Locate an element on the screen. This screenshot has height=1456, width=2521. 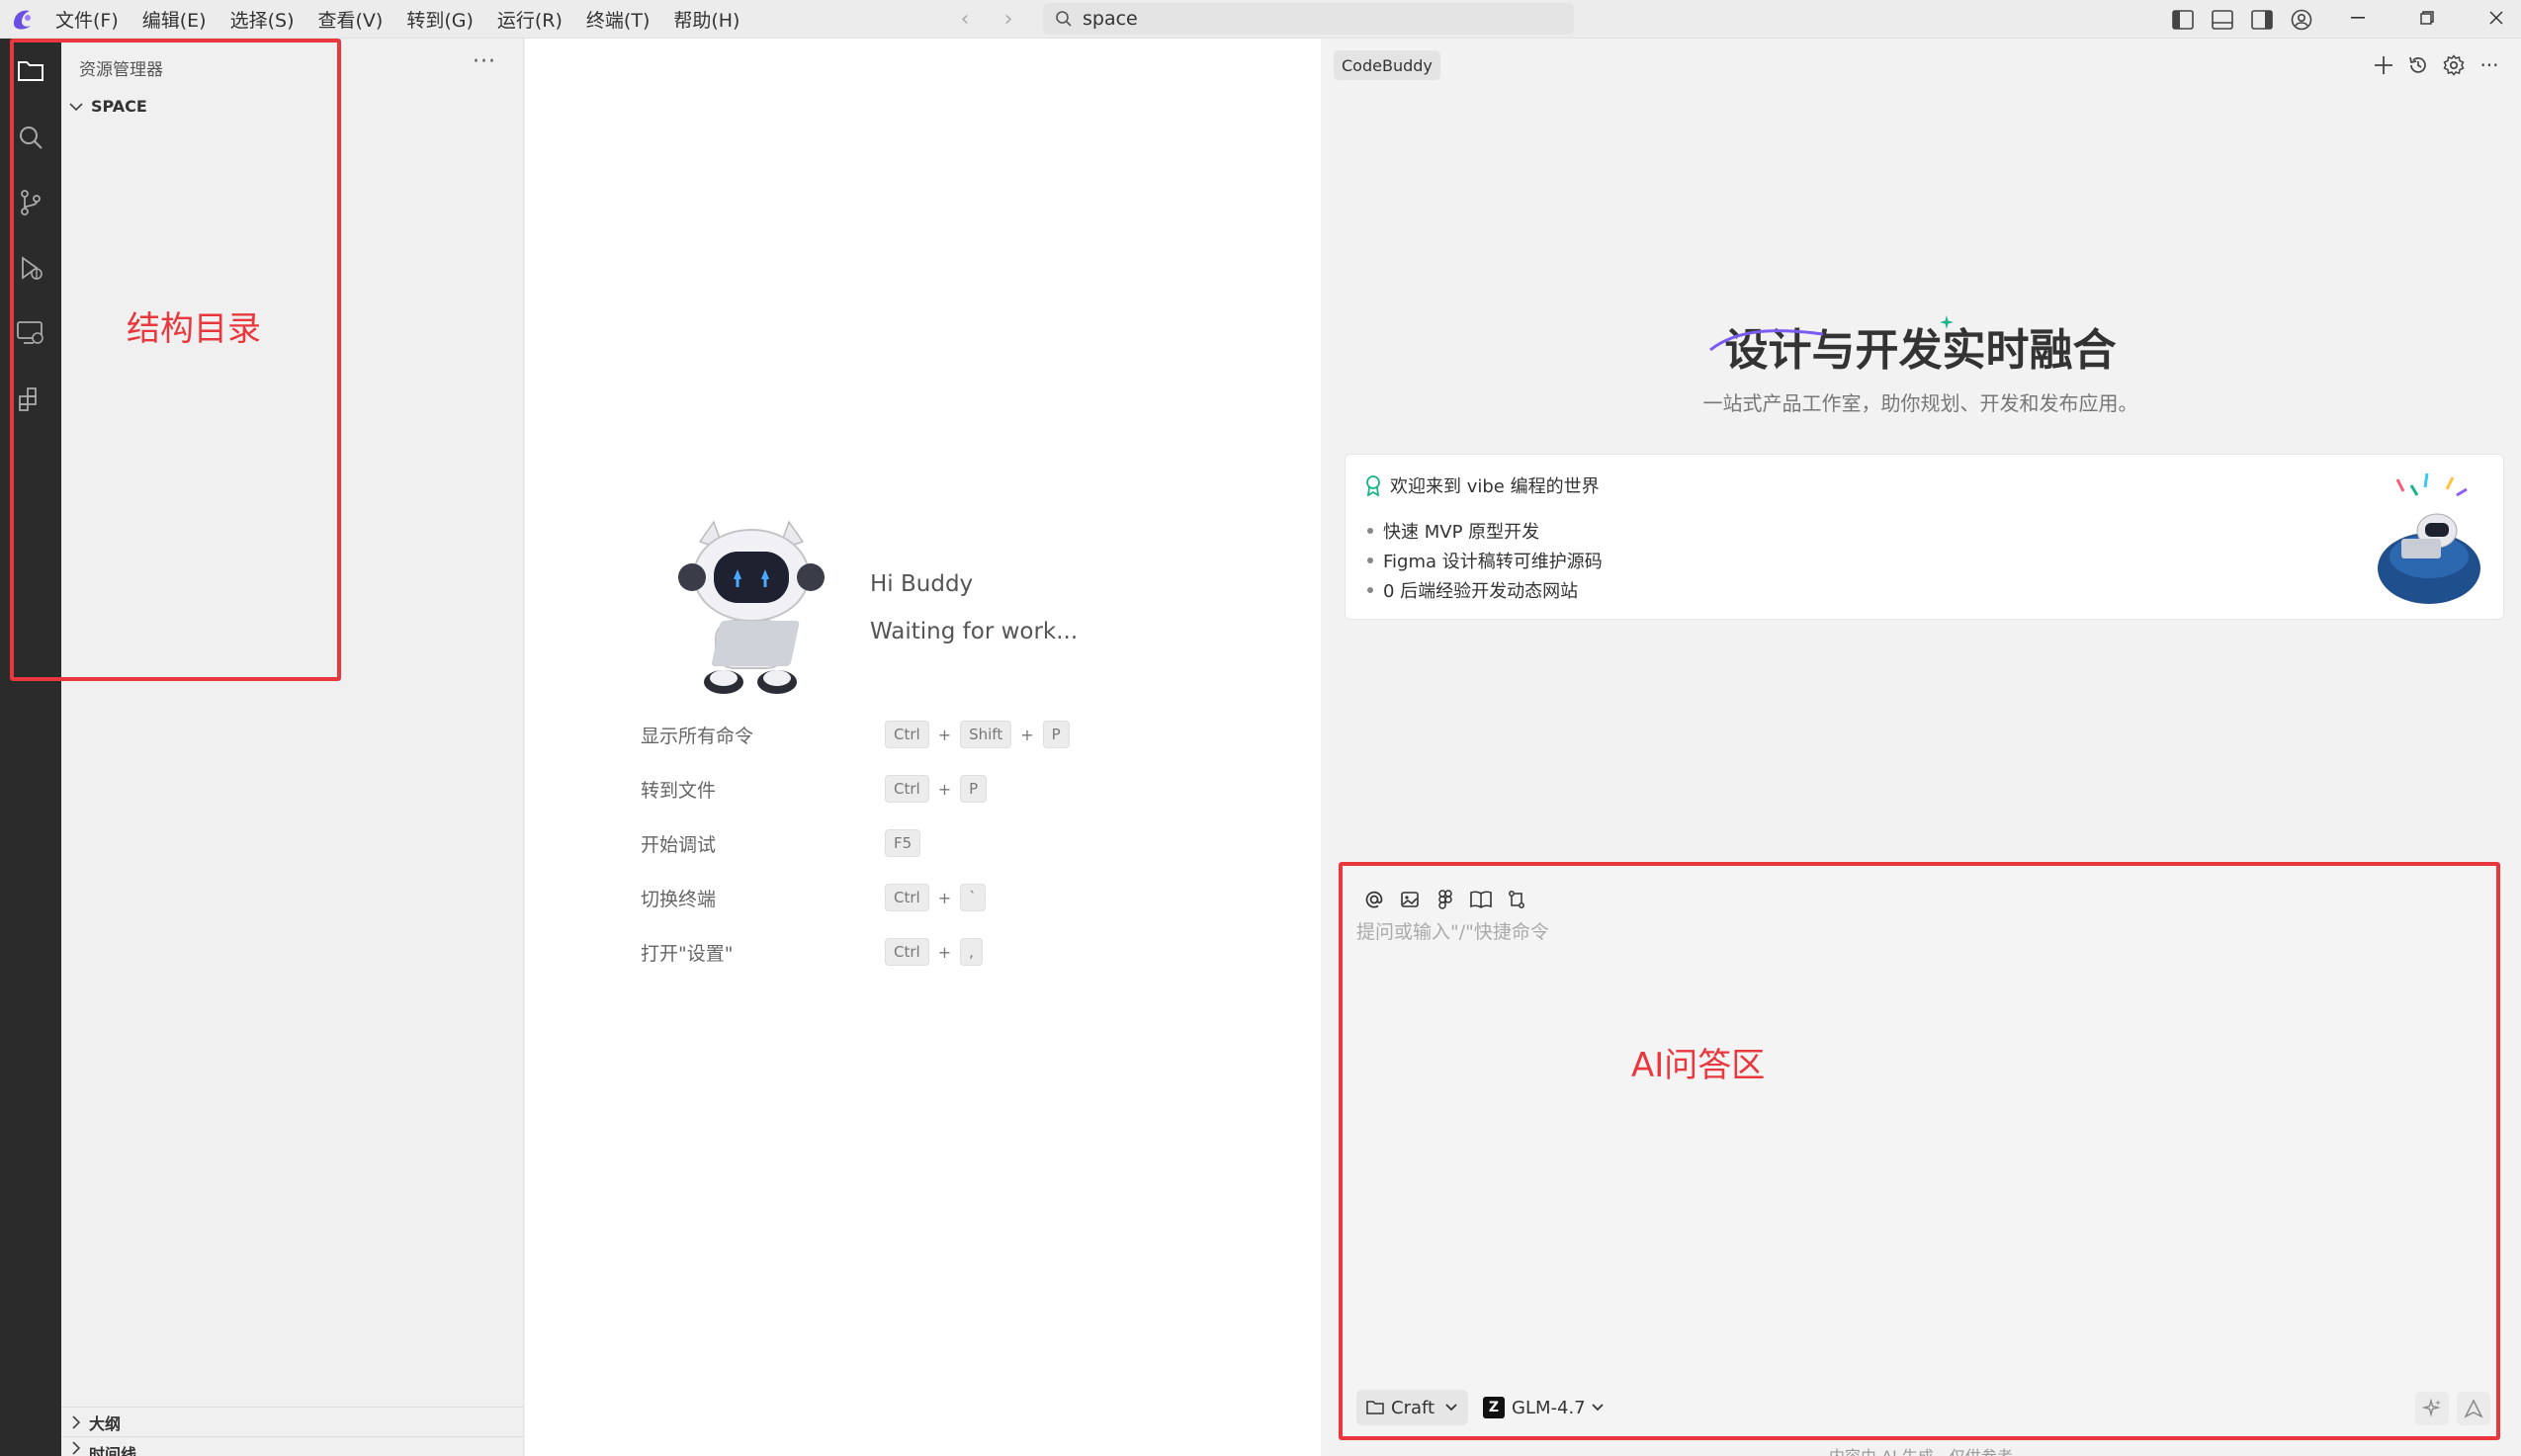
command-center-search: space is located at coordinates (1308, 19).